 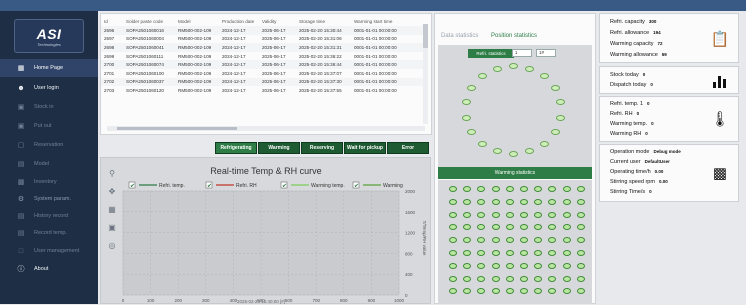 What do you see at coordinates (49, 182) in the screenshot?
I see `sidebar-item-inventory: ▩ Inventory` at bounding box center [49, 182].